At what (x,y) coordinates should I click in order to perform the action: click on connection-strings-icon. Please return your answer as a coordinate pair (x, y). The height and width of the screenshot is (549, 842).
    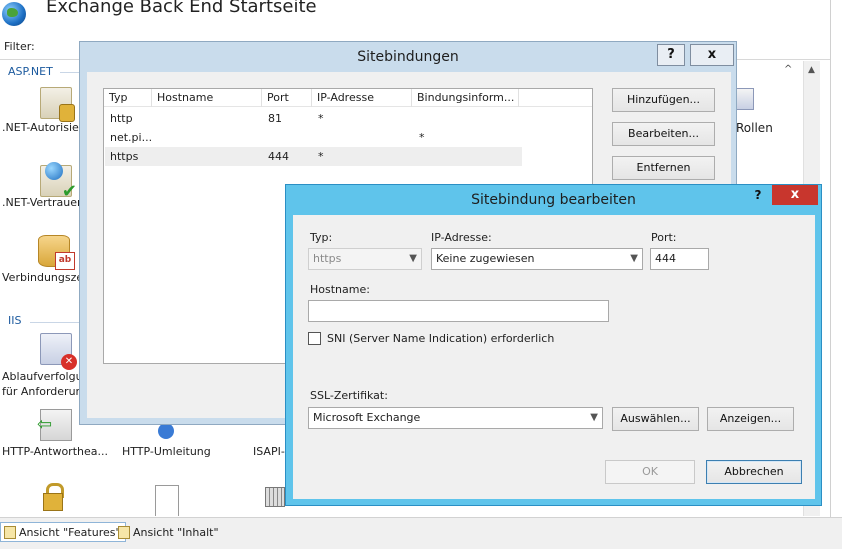
    Looking at the image, I should click on (56, 252).